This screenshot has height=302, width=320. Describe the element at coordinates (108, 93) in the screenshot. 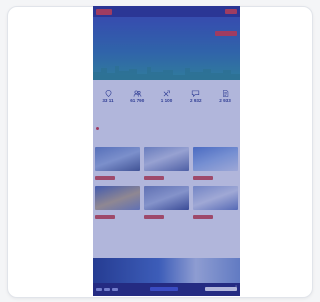

I see `map-pin-icon` at that location.